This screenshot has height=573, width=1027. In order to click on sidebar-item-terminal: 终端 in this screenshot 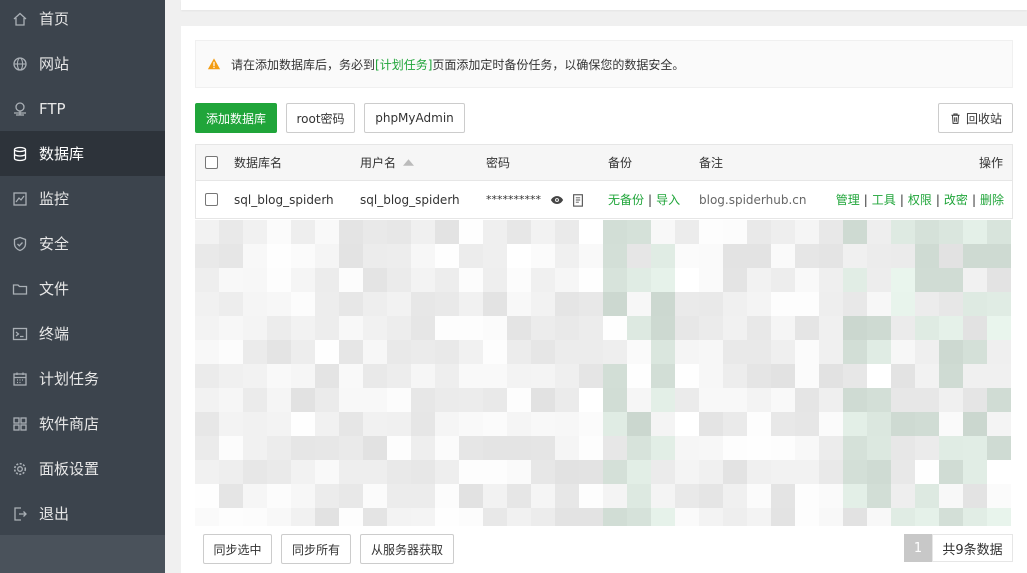, I will do `click(82, 333)`.